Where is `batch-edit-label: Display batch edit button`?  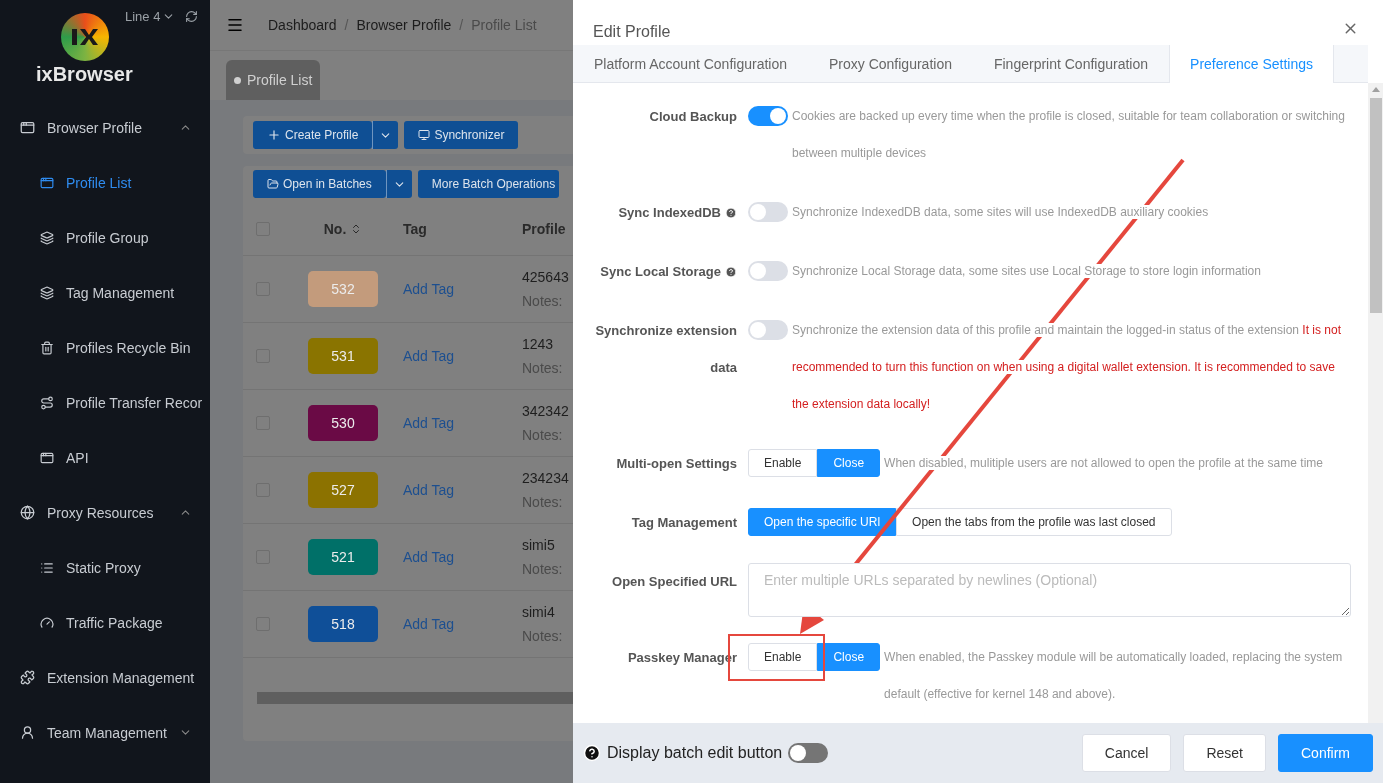 batch-edit-label: Display batch edit button is located at coordinates (695, 753).